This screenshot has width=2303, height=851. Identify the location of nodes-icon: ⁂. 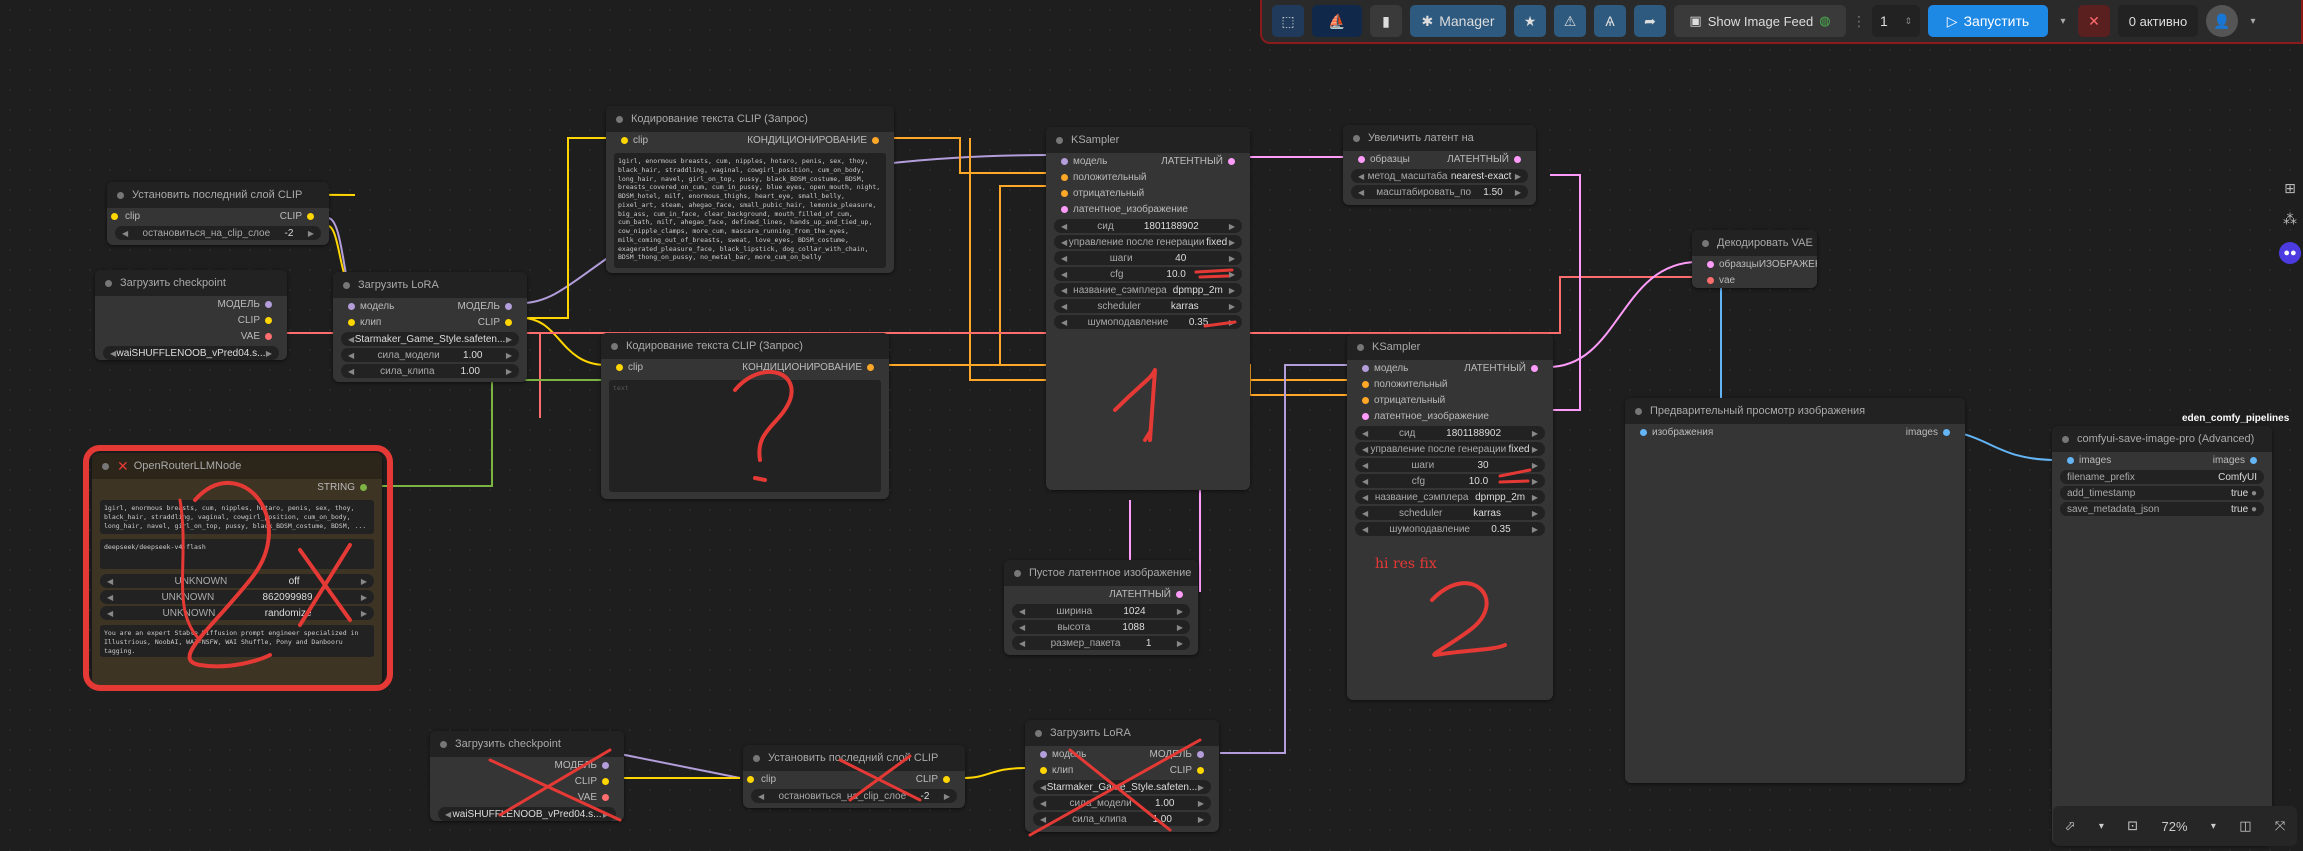
(2290, 219).